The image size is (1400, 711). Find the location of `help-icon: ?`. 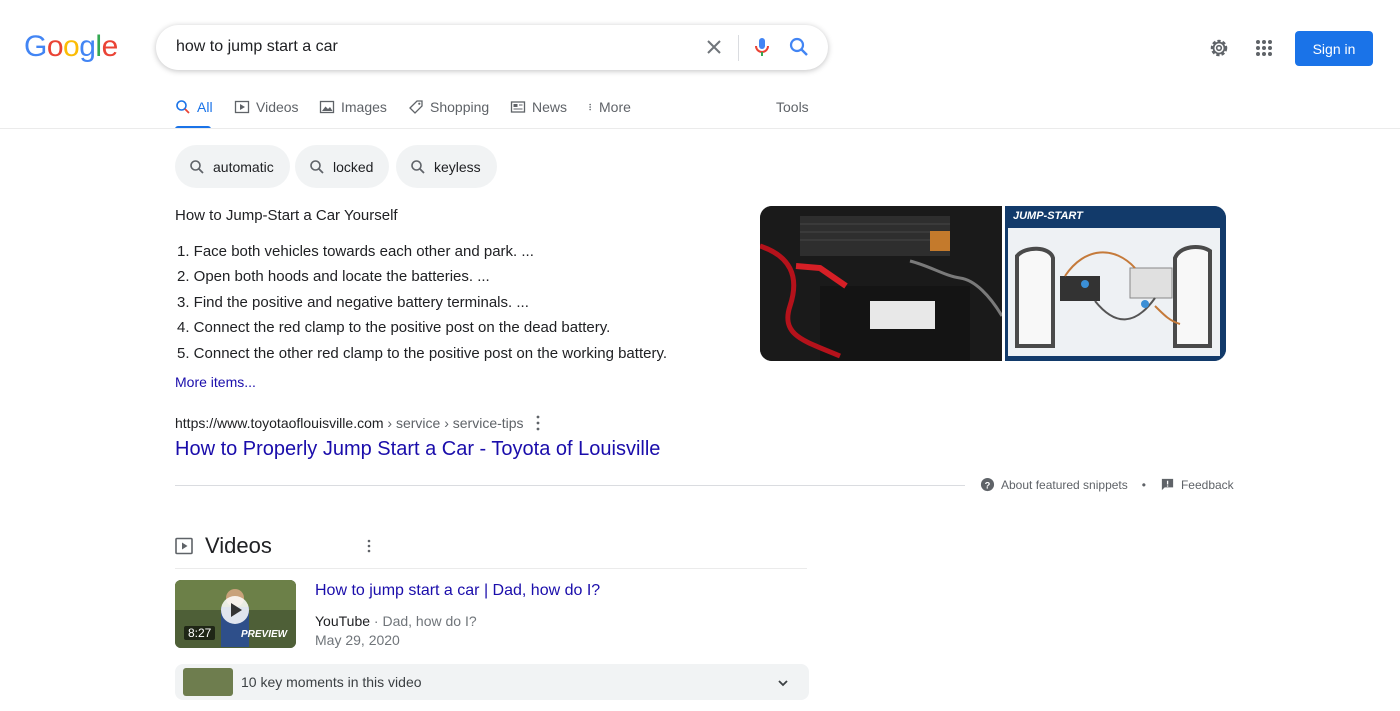

help-icon: ? is located at coordinates (987, 484).